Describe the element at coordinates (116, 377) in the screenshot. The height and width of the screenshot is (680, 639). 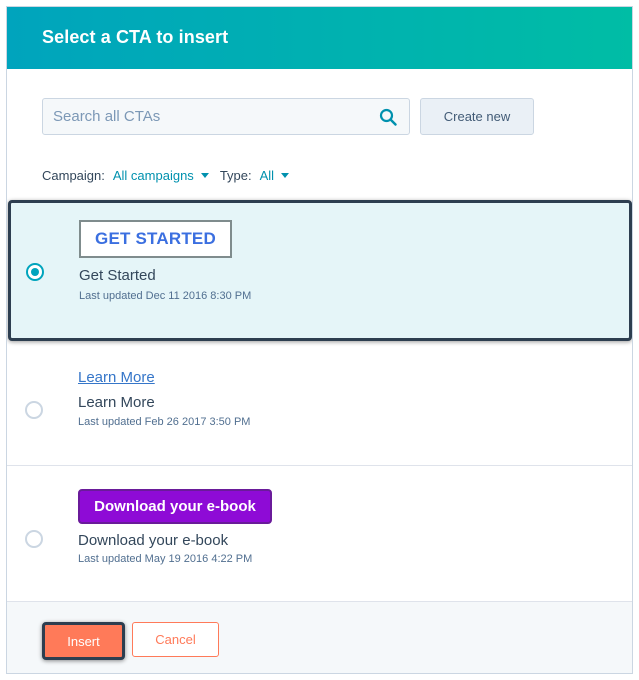
I see `cta-preview-learn-more: Learn More` at that location.